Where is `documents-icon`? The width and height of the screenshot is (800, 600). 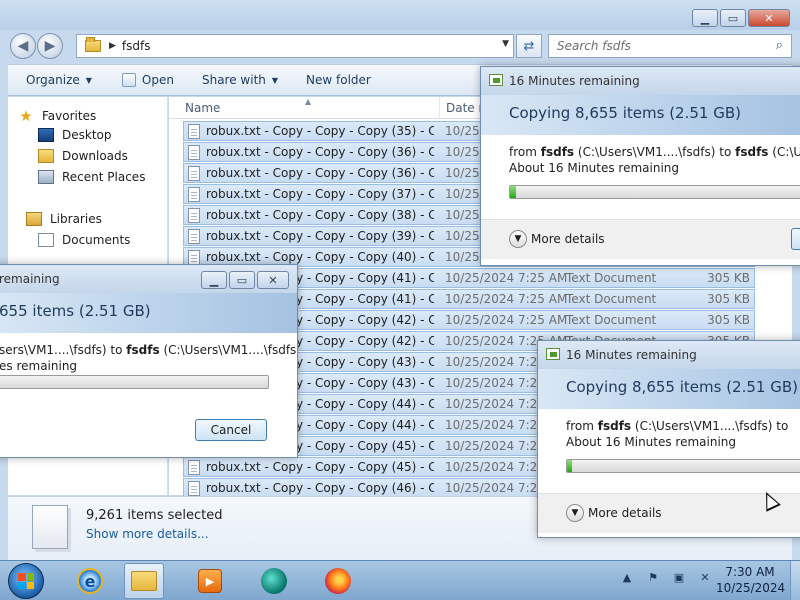 documents-icon is located at coordinates (46, 240).